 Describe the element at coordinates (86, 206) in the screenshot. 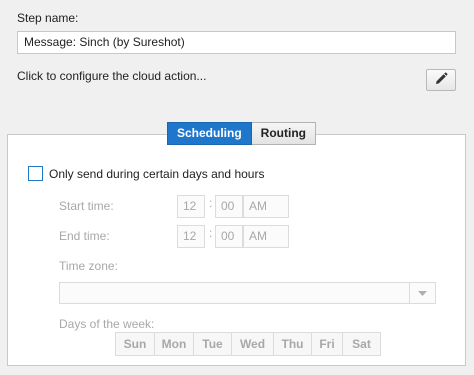

I see `start-time-label: Start time:` at that location.